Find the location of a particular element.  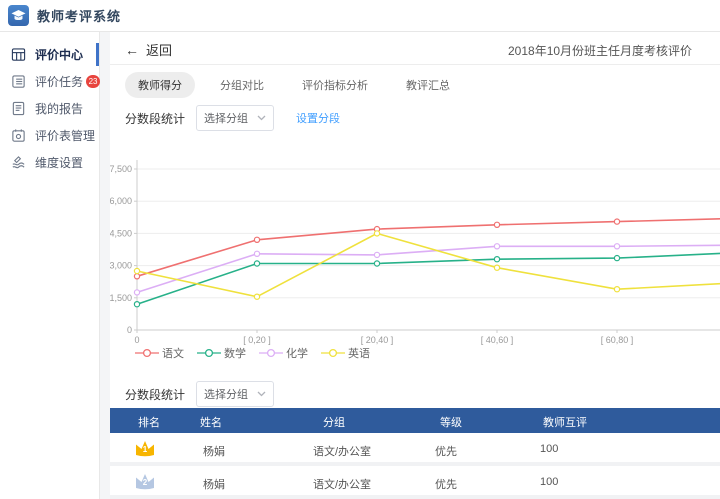

sidebar-item-label: 评价任务 is located at coordinates (59, 82).